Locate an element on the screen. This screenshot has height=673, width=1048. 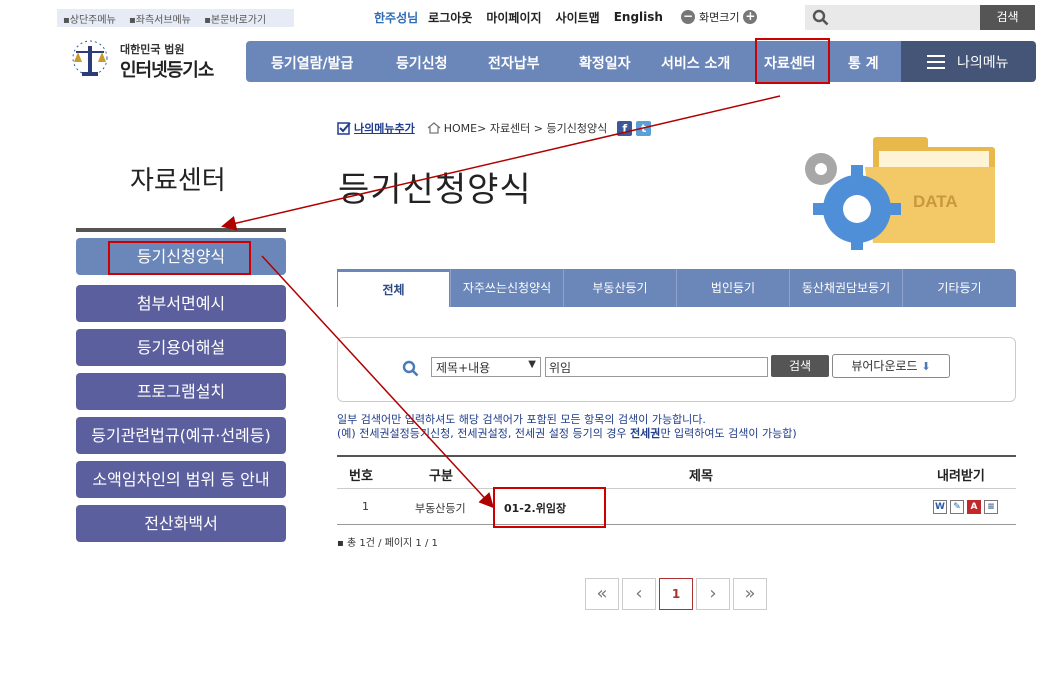
col-title: 제목 is located at coordinates (701, 476).